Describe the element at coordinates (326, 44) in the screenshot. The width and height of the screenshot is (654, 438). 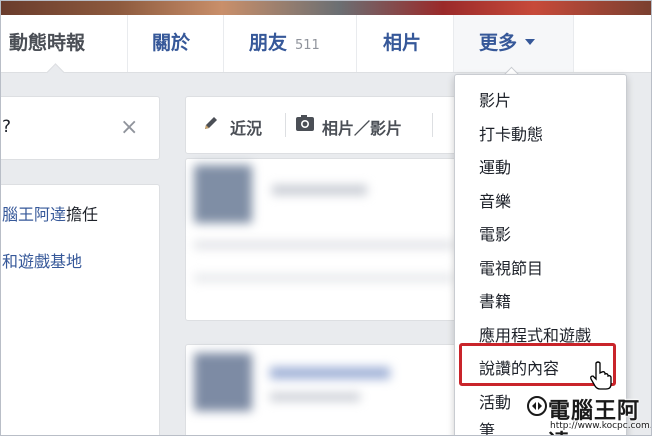
I see `profile-nav-bar: 動態時報 關於 朋友 511 相片 更多` at that location.